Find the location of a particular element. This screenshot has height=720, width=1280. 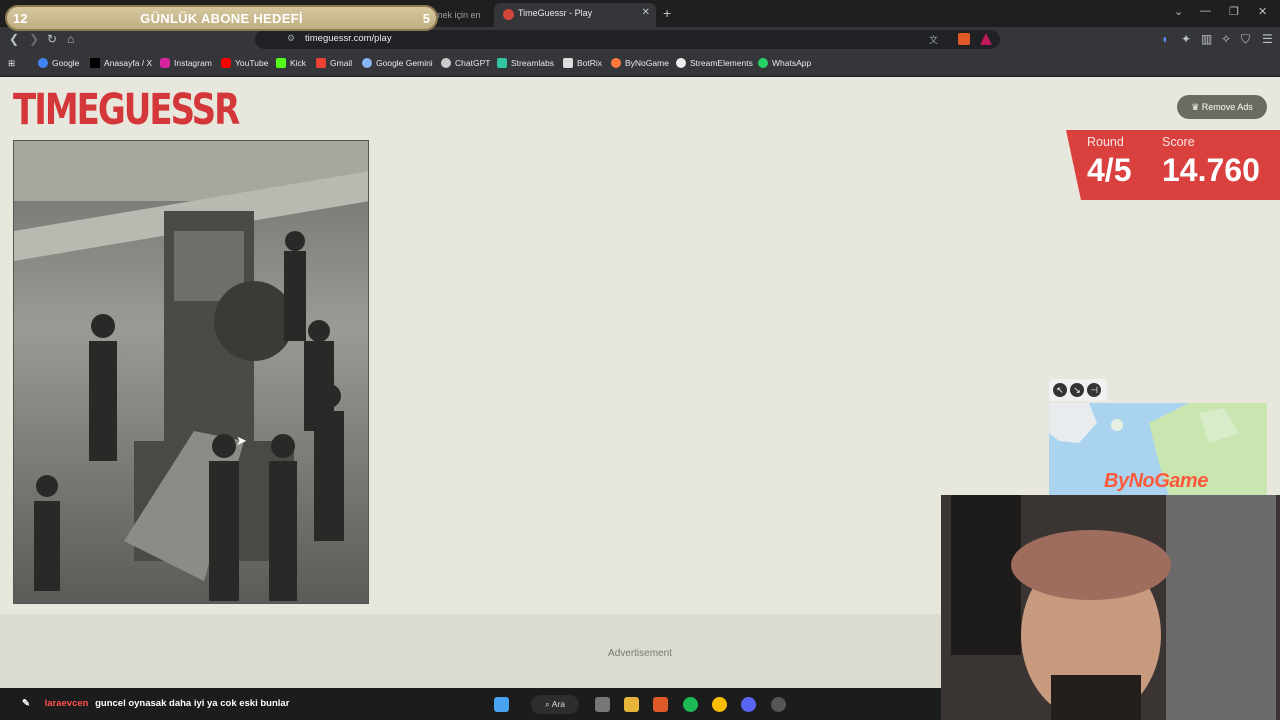

score-label: Score is located at coordinates (1178, 142).